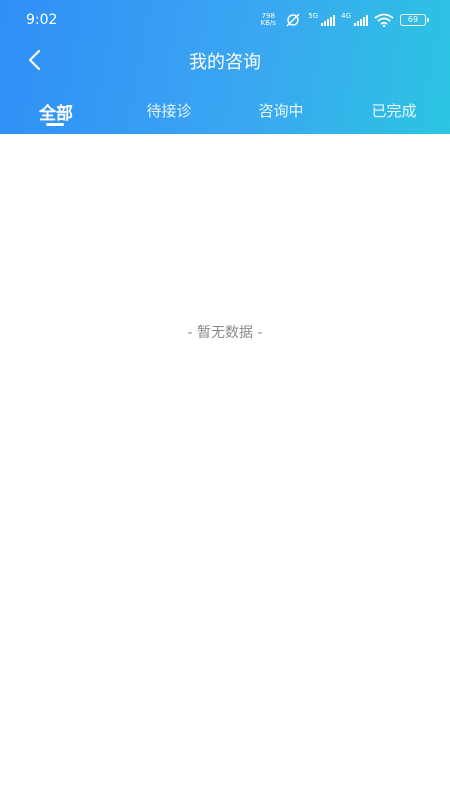  I want to click on wifi-icon, so click(384, 20).